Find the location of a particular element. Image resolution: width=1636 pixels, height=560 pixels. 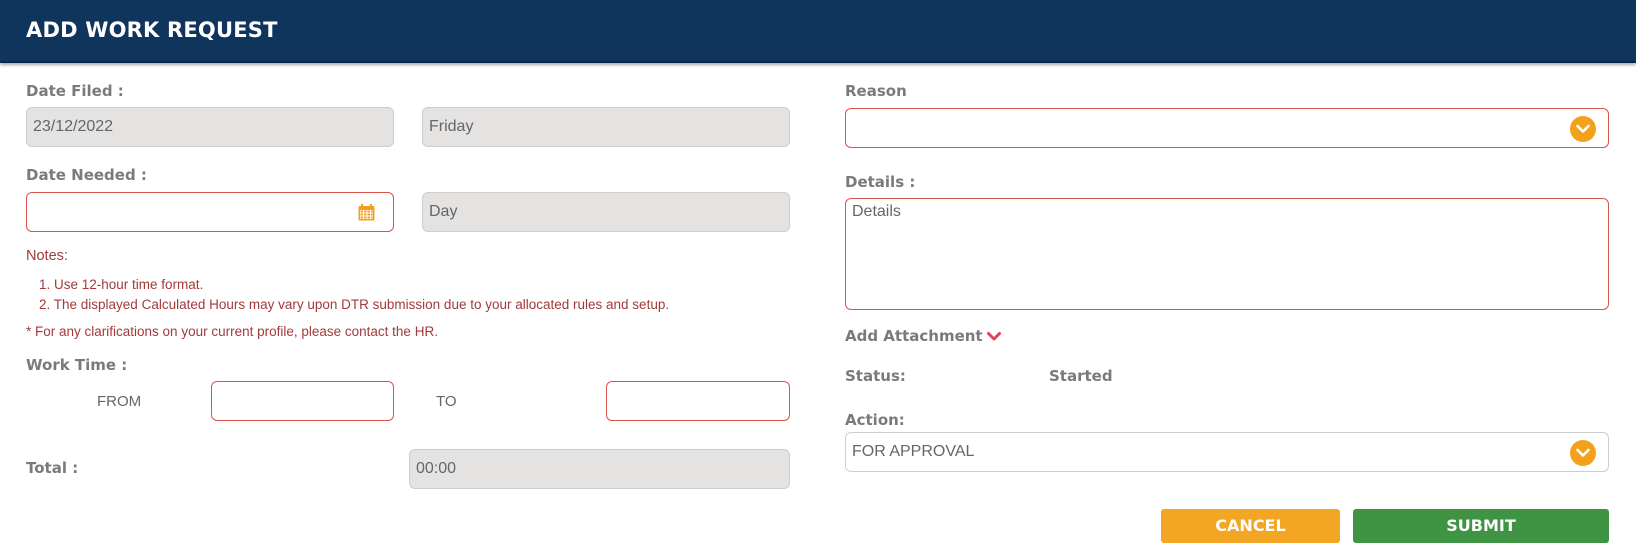

notes-title: Notes: is located at coordinates (47, 256).